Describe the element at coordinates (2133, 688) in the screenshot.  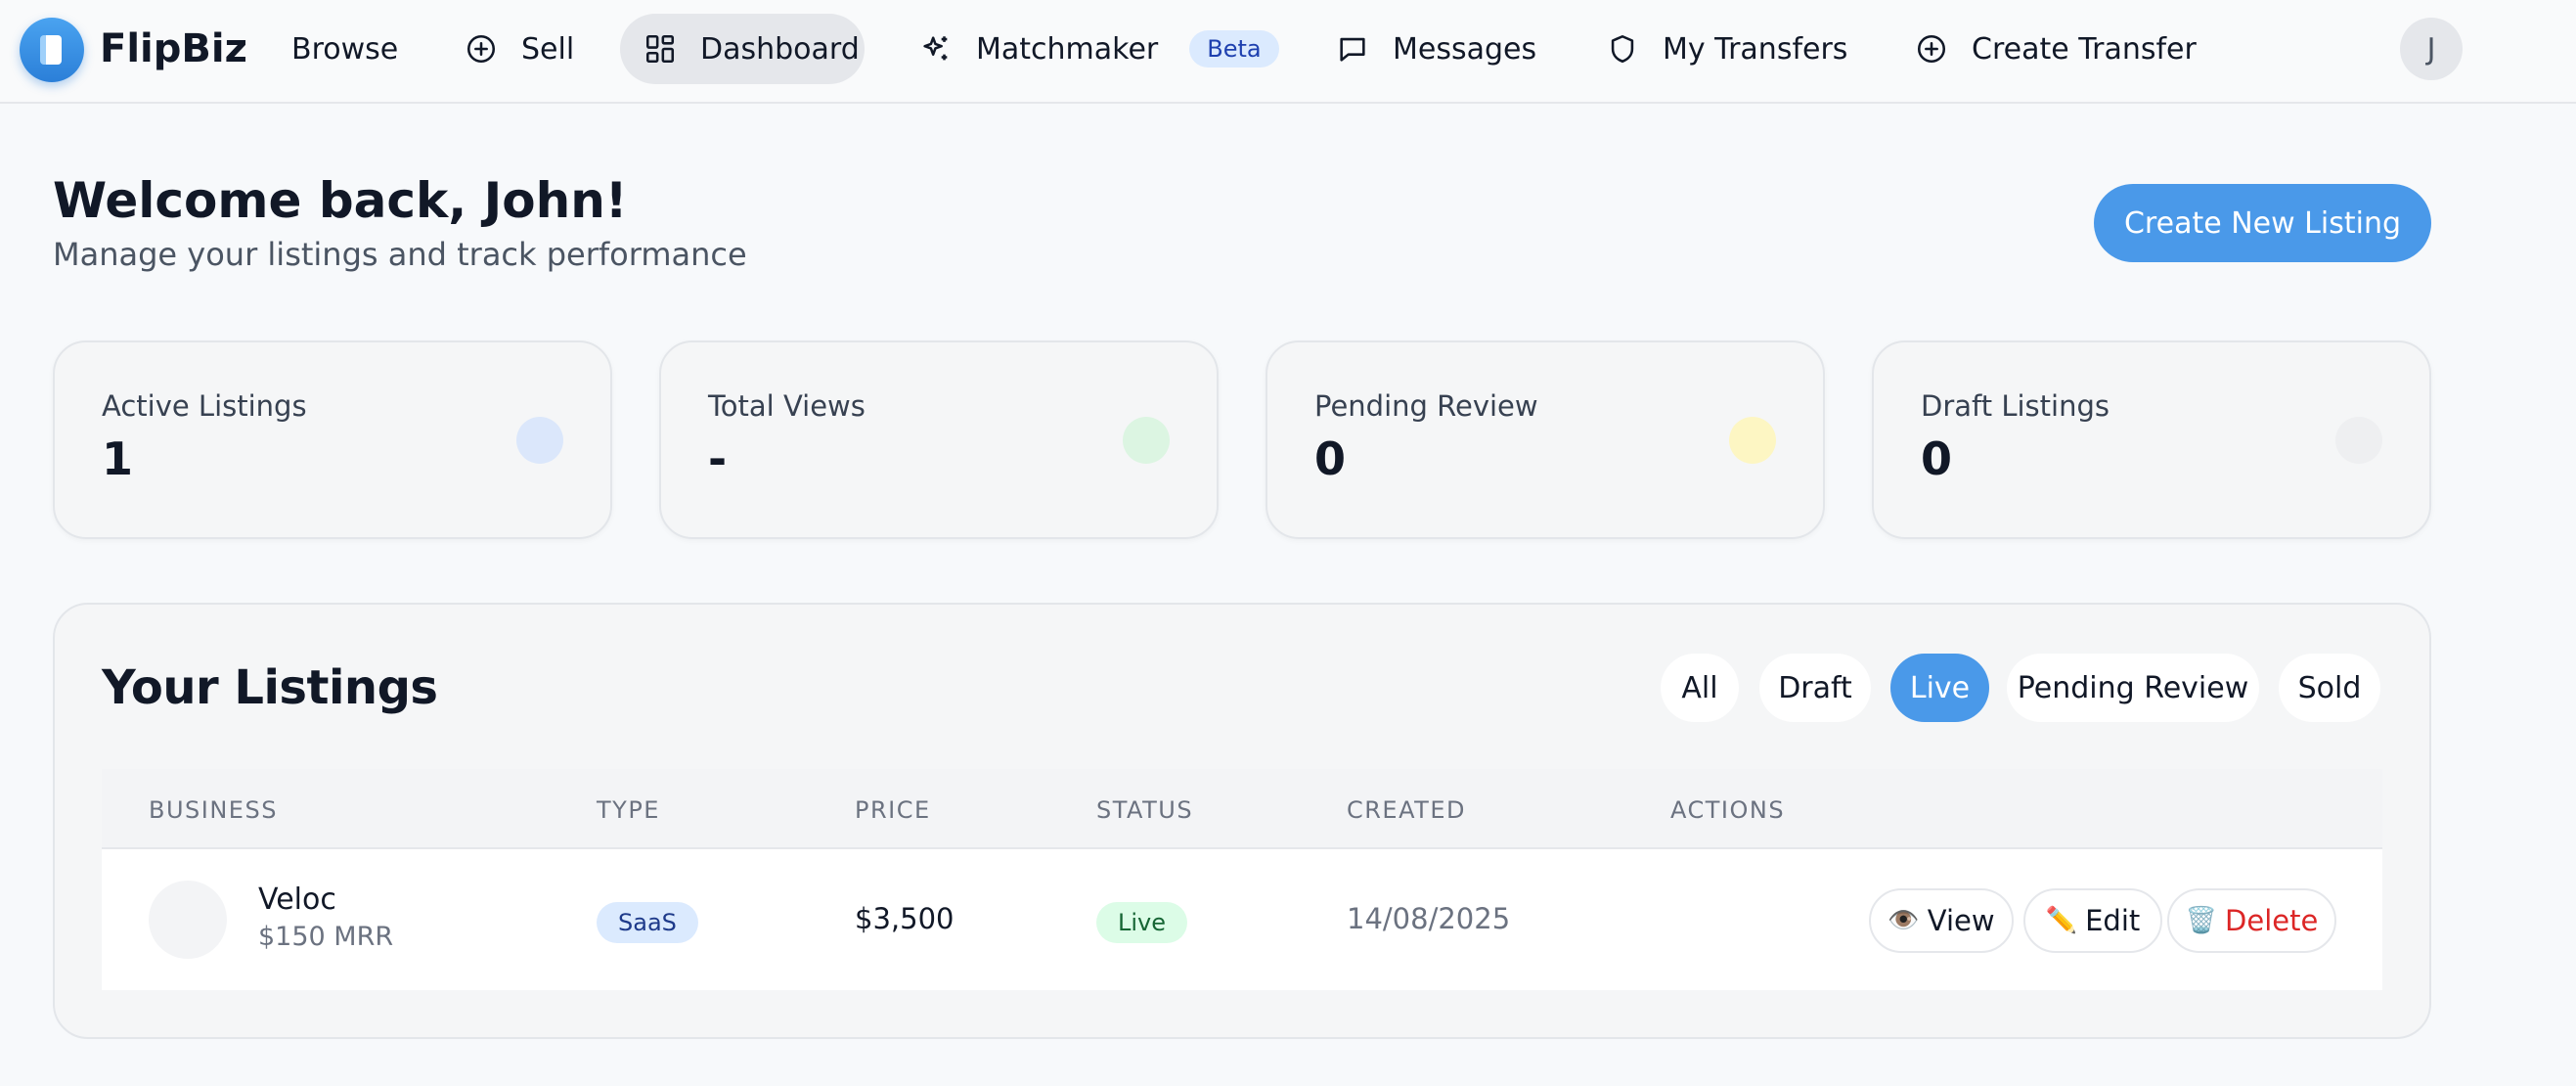
I see `filter-pending-review: Pending Review` at that location.